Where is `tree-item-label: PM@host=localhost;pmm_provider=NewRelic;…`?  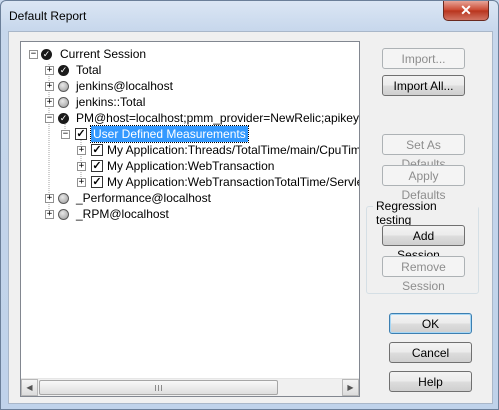
tree-item-label: PM@host=localhost;pmm_provider=NewRelic;… is located at coordinates (218, 118).